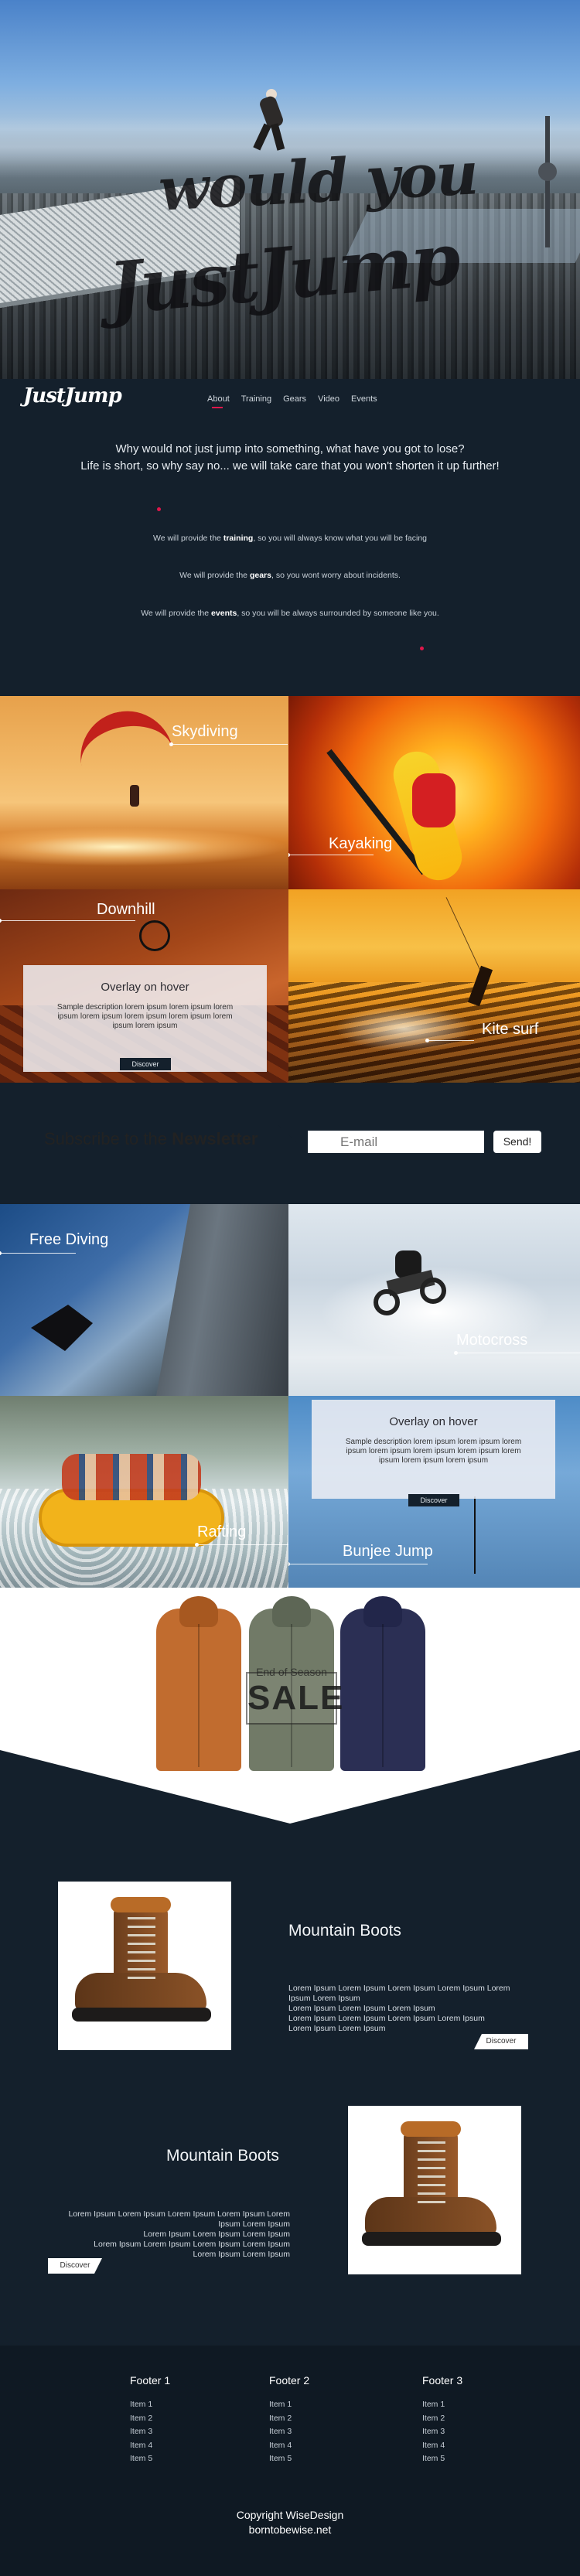  What do you see at coordinates (517, 1142) in the screenshot?
I see `send-button: Send!` at bounding box center [517, 1142].